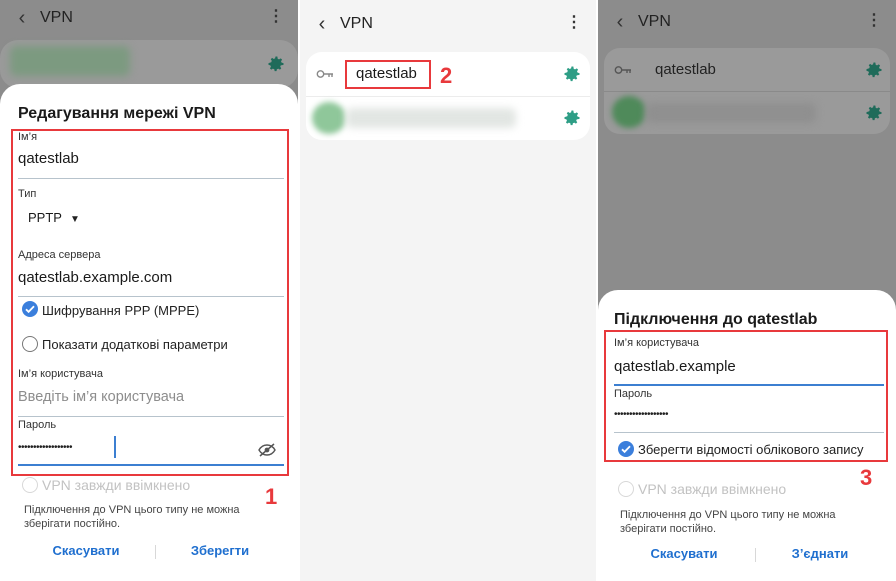 This screenshot has width=896, height=581. Describe the element at coordinates (271, 496) in the screenshot. I see `annotation-number-1: 1` at that location.